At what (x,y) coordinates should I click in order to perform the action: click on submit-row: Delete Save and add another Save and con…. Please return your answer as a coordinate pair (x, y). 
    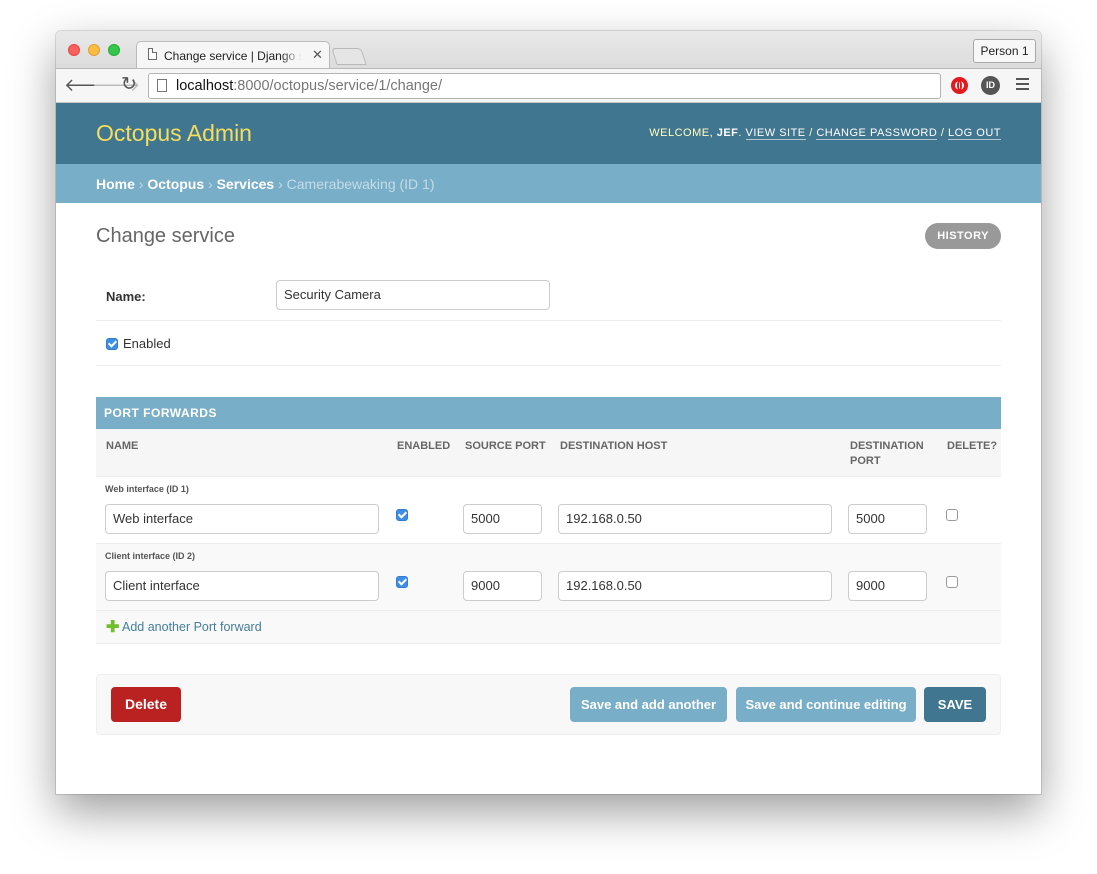
    Looking at the image, I should click on (548, 704).